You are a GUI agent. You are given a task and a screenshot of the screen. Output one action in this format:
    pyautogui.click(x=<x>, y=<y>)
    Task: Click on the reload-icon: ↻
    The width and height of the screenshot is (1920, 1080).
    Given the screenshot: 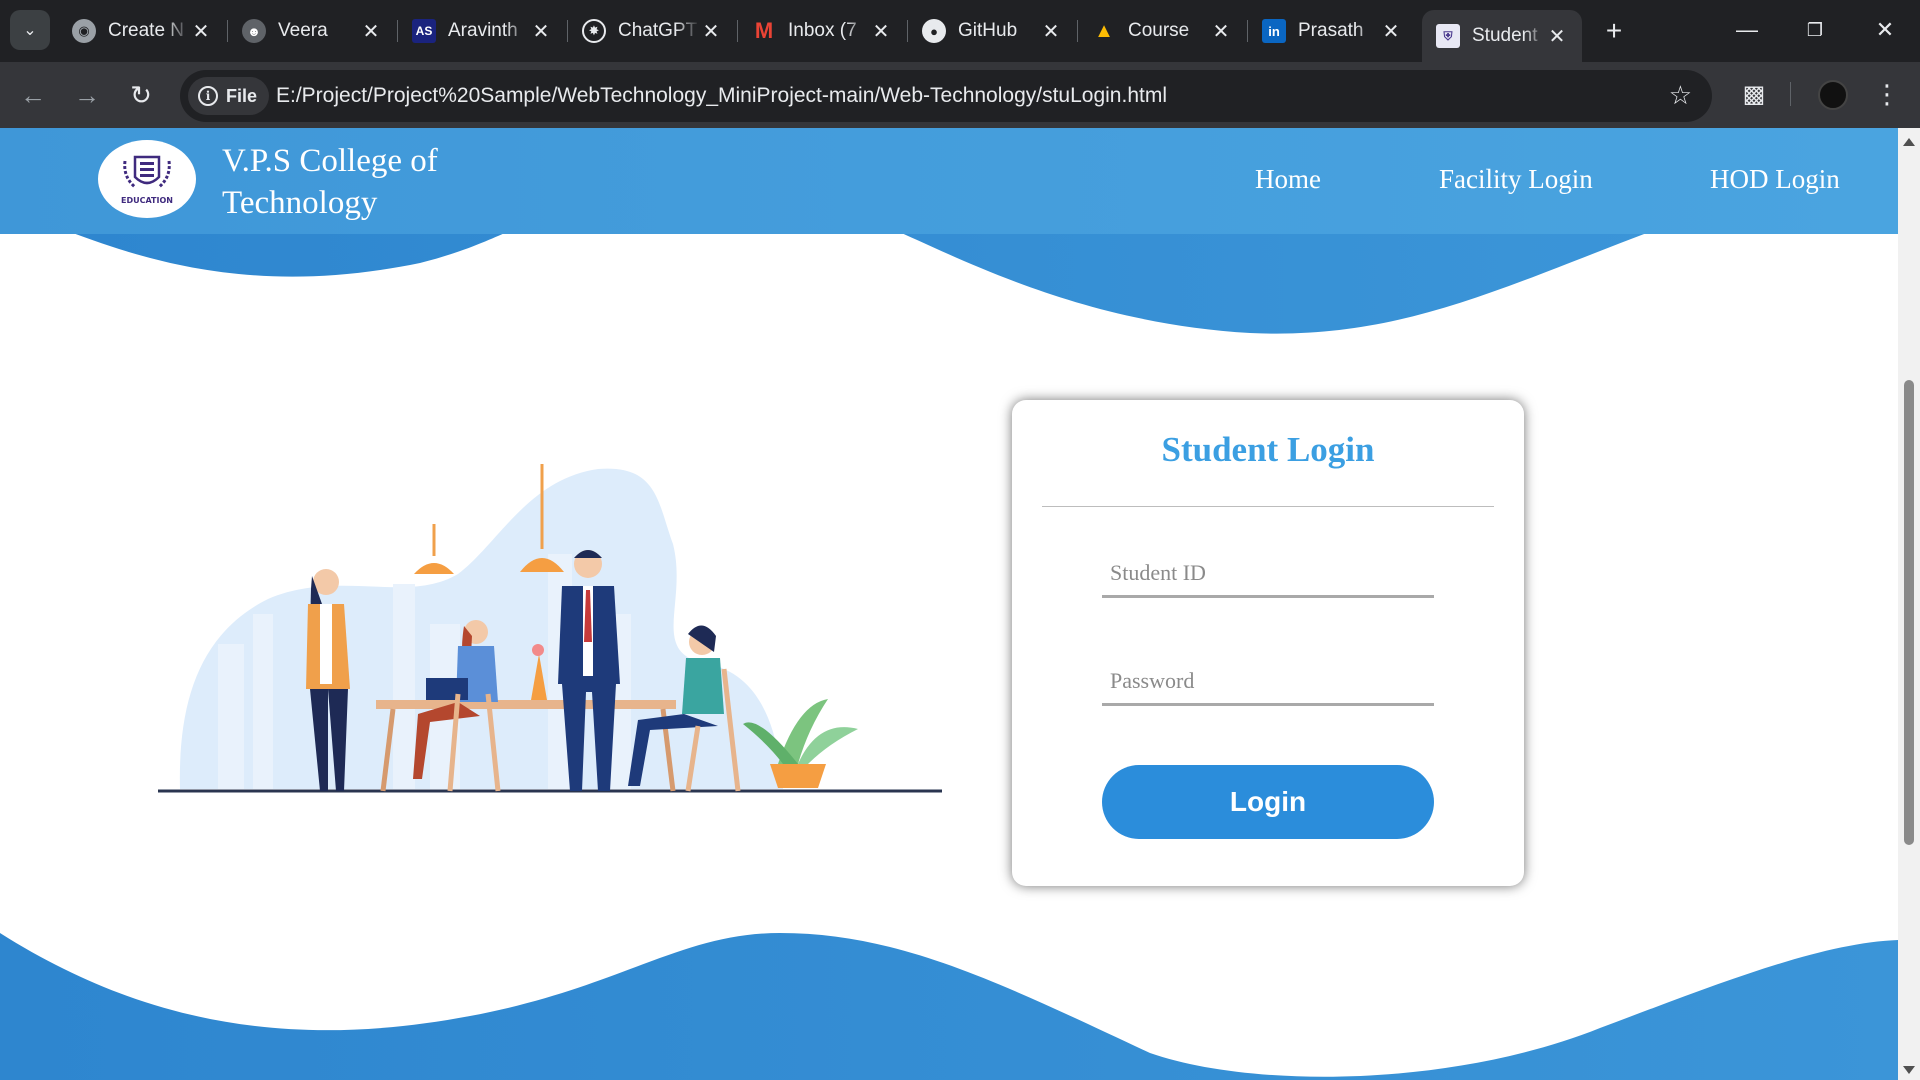 What is the action you would take?
    pyautogui.click(x=141, y=95)
    